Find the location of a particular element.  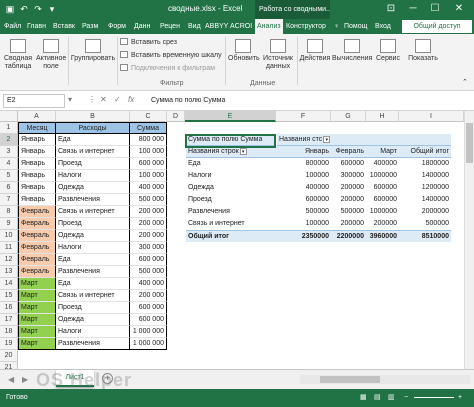

pivot-value-cell: 1000000 is located at coordinates (382, 212).